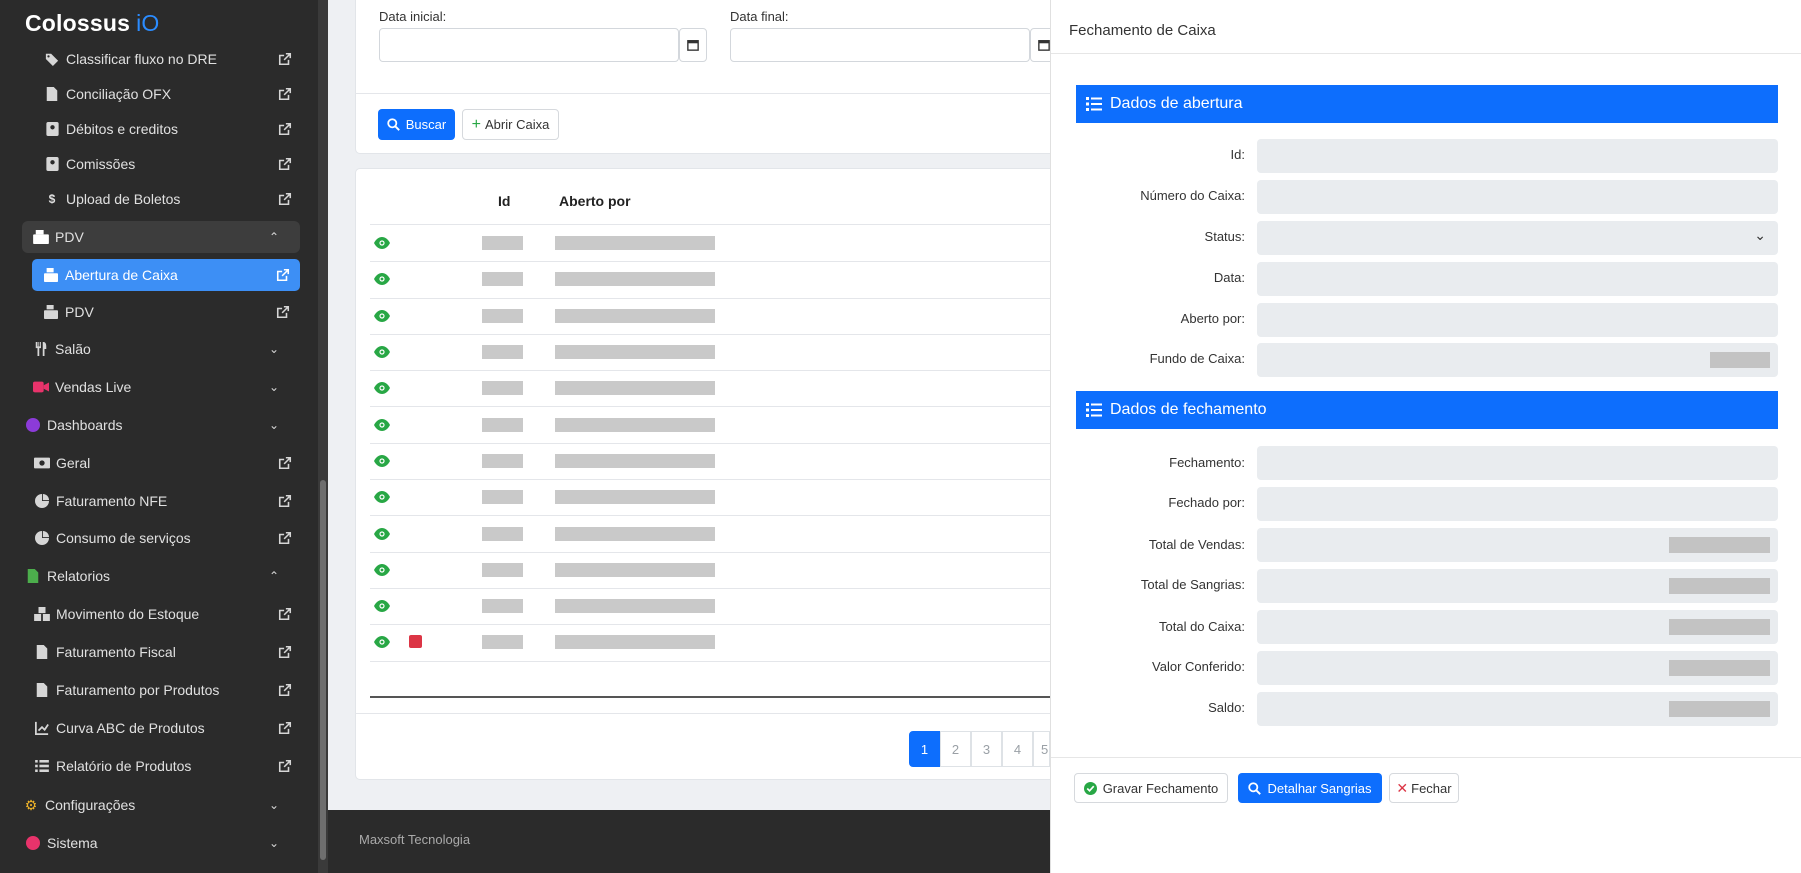  What do you see at coordinates (1017, 749) in the screenshot?
I see `page-4-button: 4` at bounding box center [1017, 749].